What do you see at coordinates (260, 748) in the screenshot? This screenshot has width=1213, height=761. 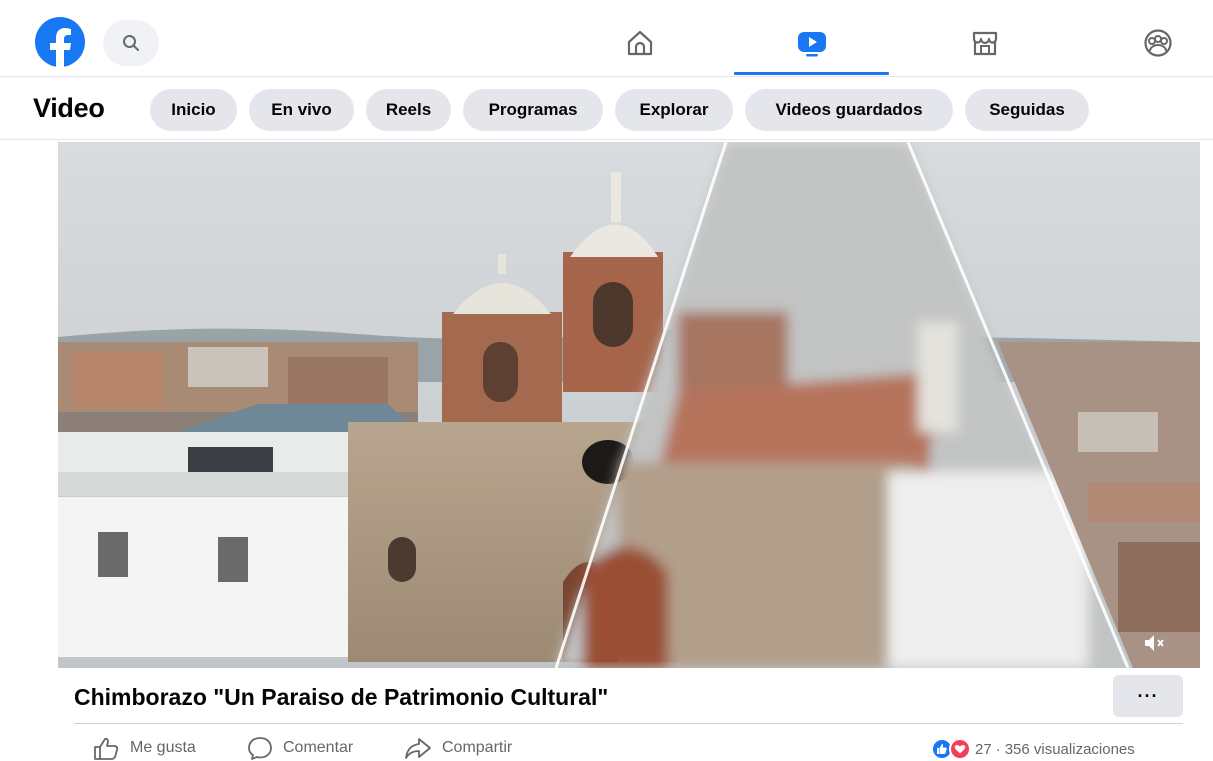 I see `comment-icon` at bounding box center [260, 748].